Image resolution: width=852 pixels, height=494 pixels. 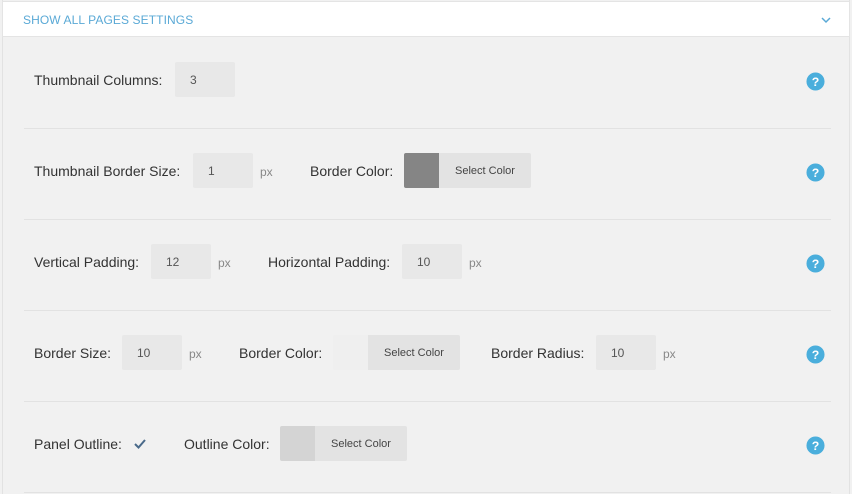 I want to click on outline-color-picker: Select Color, so click(x=343, y=443).